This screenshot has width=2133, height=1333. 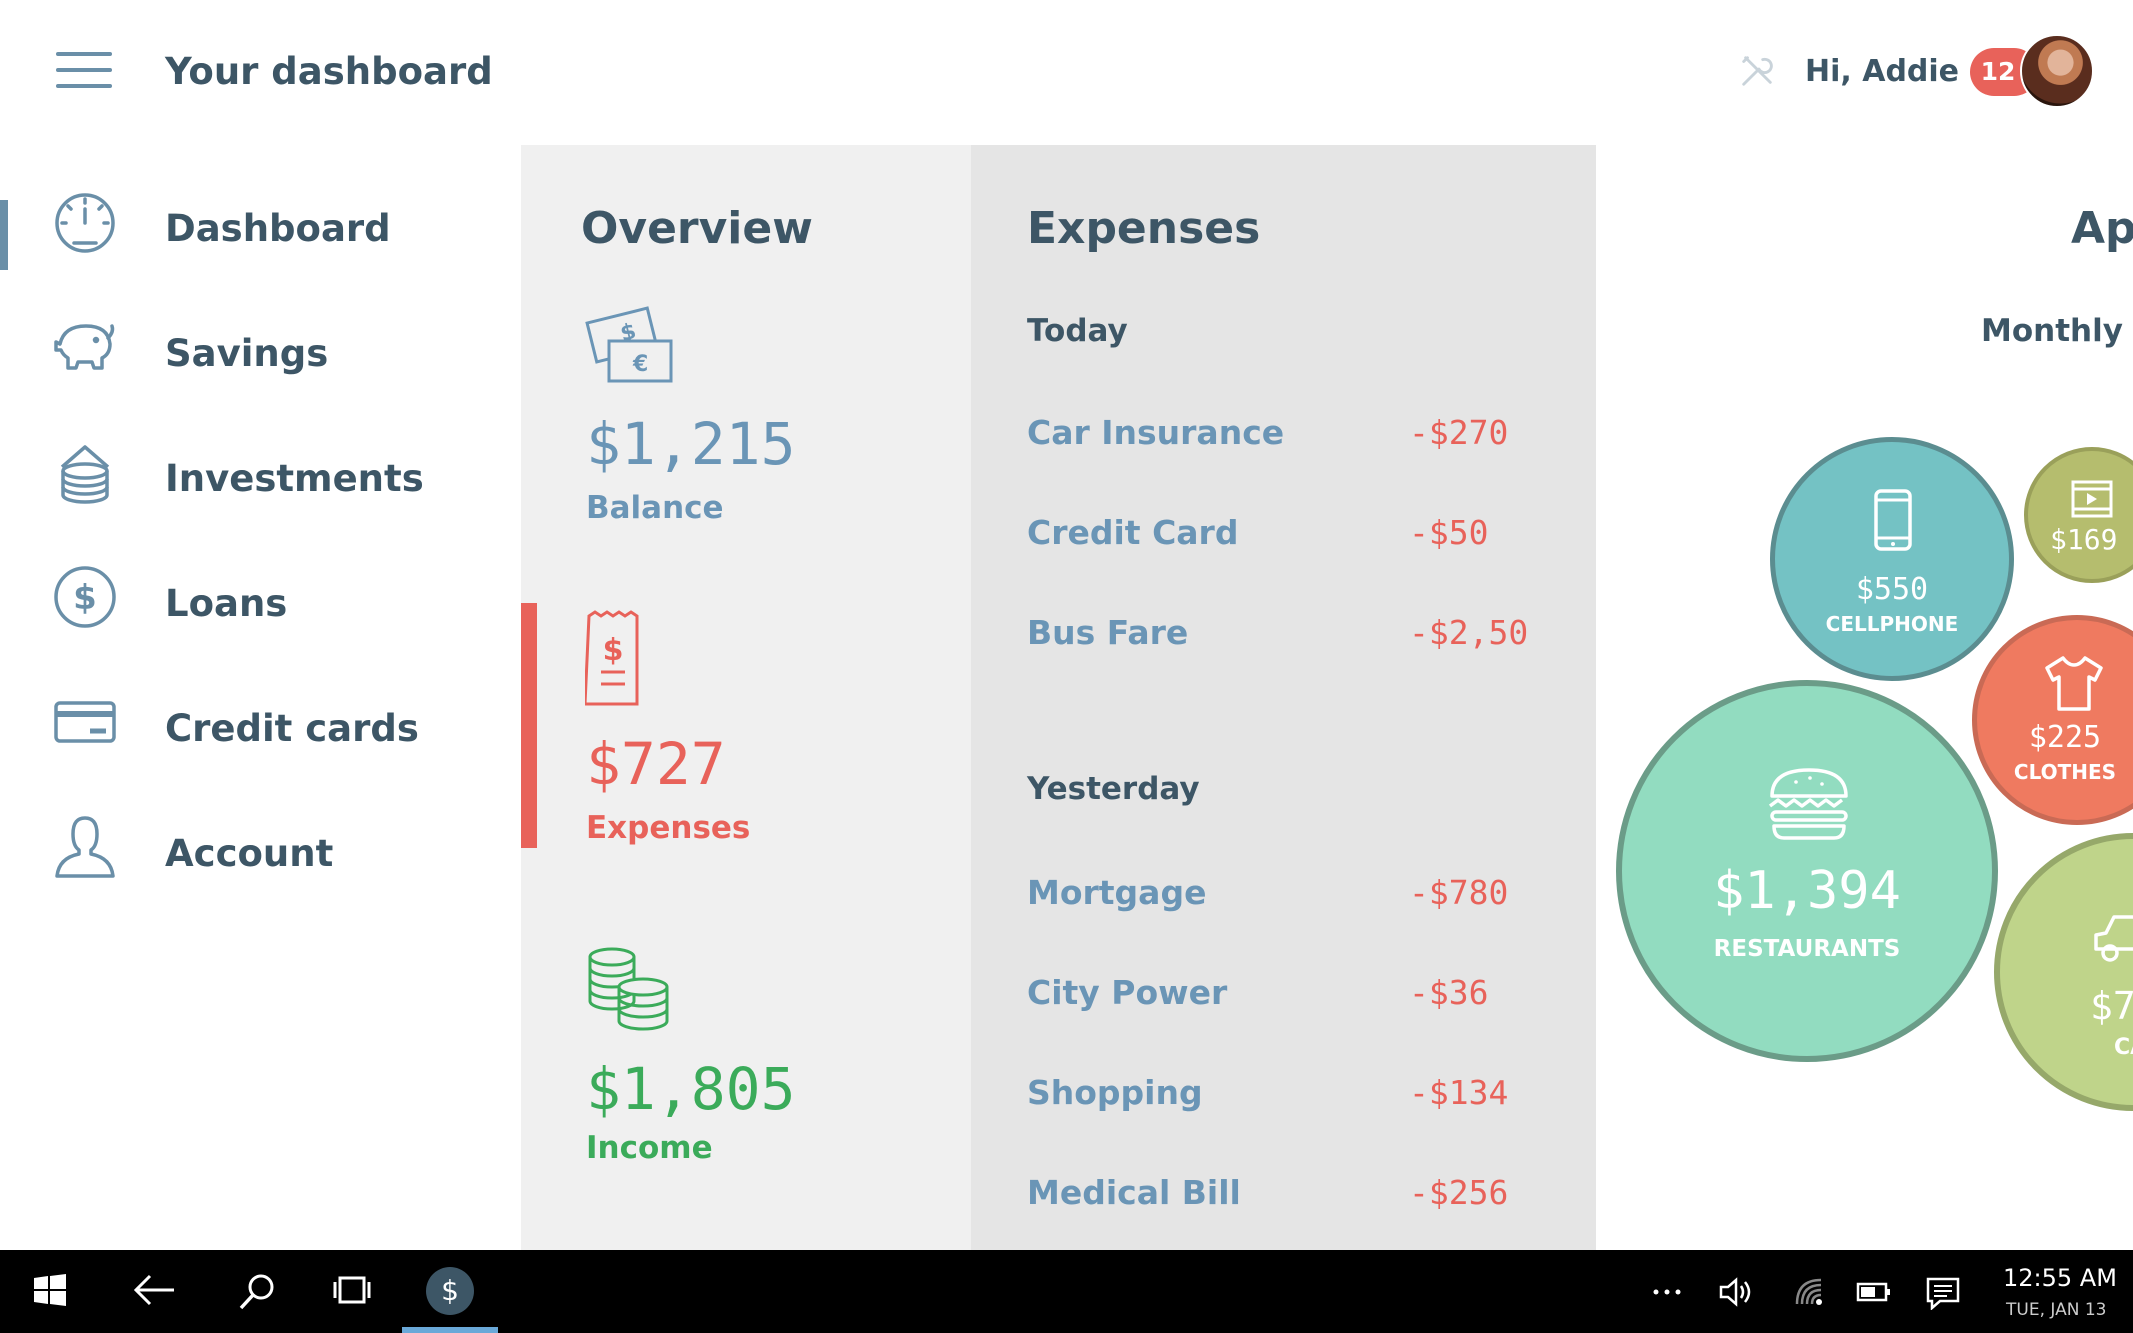 I want to click on bubble-car: $7 CA, so click(x=2063, y=972).